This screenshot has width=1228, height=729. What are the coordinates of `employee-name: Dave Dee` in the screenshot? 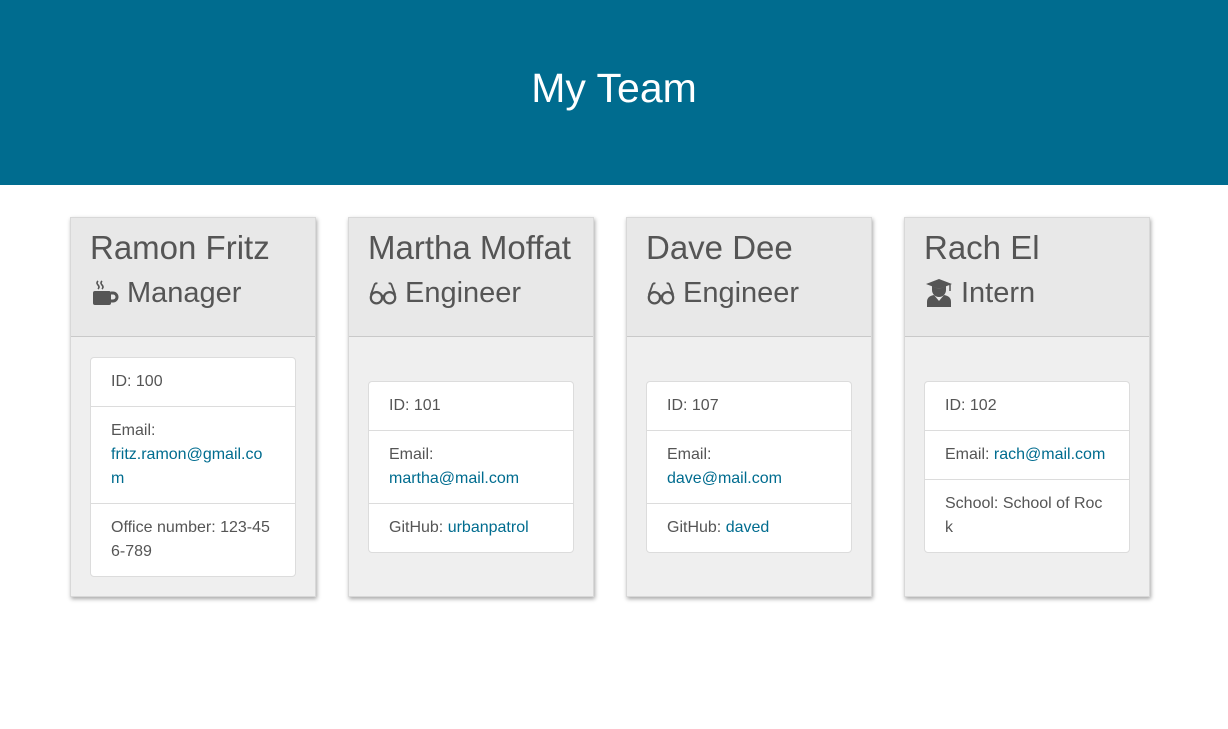 It's located at (719, 247).